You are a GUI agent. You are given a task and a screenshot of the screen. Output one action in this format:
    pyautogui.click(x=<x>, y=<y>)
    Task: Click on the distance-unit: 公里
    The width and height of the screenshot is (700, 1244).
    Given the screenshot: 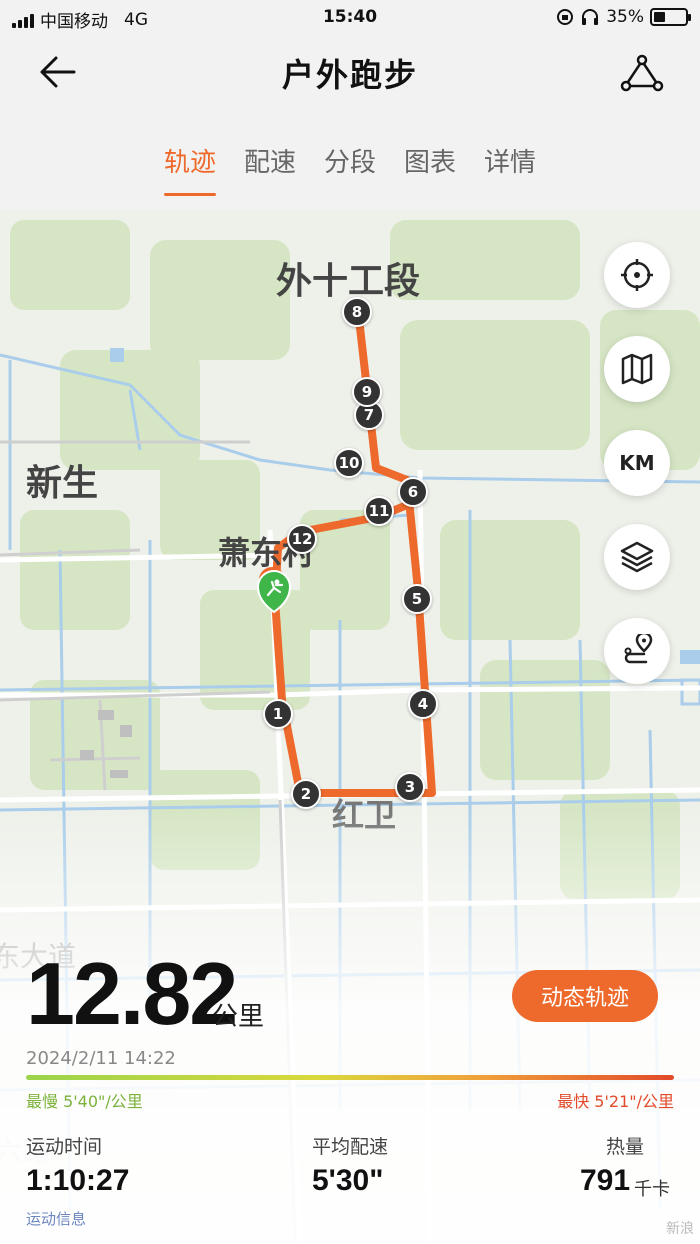 What is the action you would take?
    pyautogui.click(x=238, y=1017)
    